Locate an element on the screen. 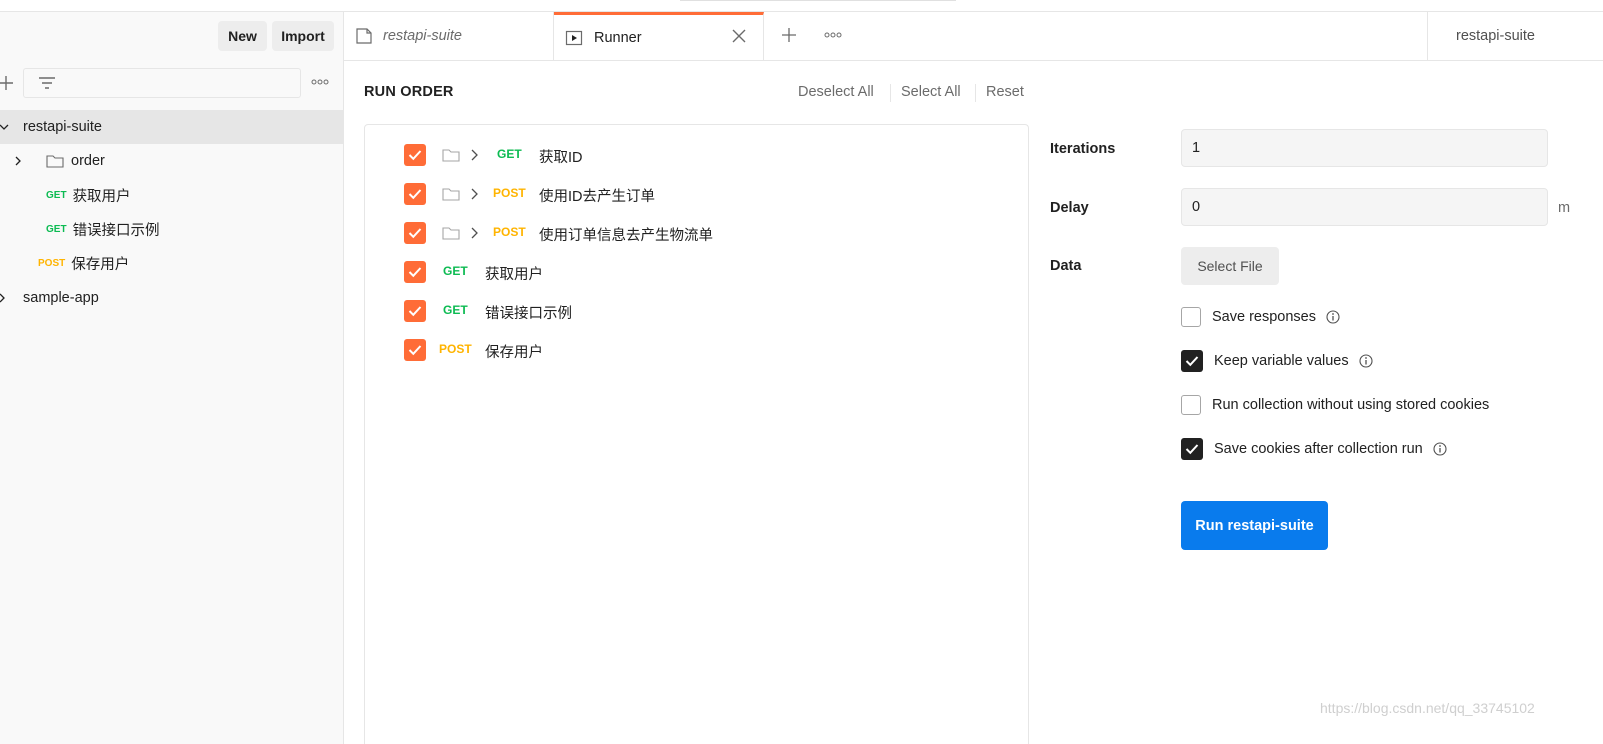 This screenshot has height=744, width=1603. tree-request-save-user: POST 保存用户 is located at coordinates (171, 263).